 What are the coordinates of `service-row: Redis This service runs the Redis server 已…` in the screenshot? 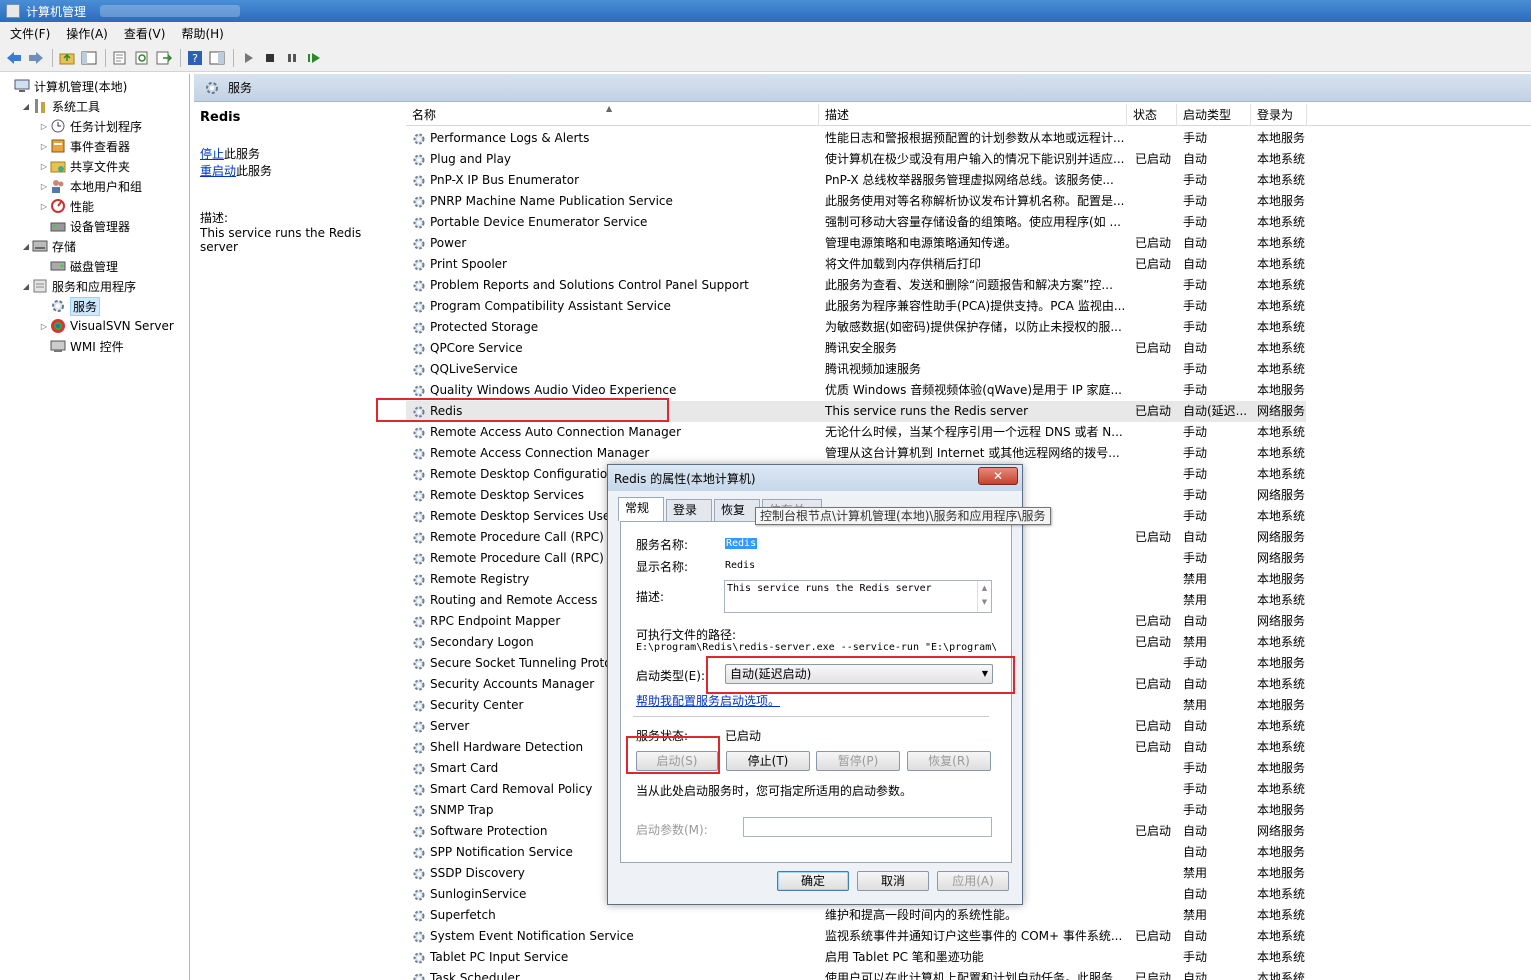 It's located at (856, 411).